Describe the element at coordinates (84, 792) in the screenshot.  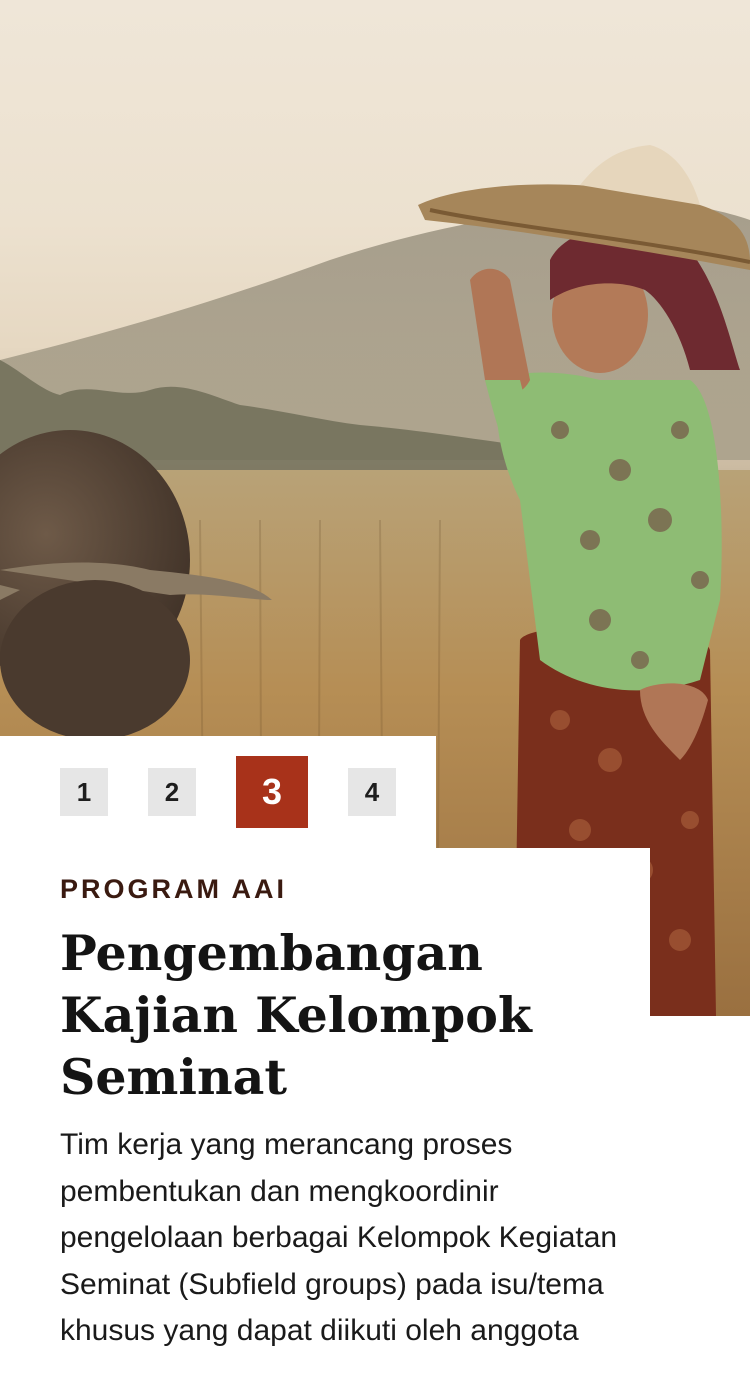
I see `page-1-button: 1` at that location.